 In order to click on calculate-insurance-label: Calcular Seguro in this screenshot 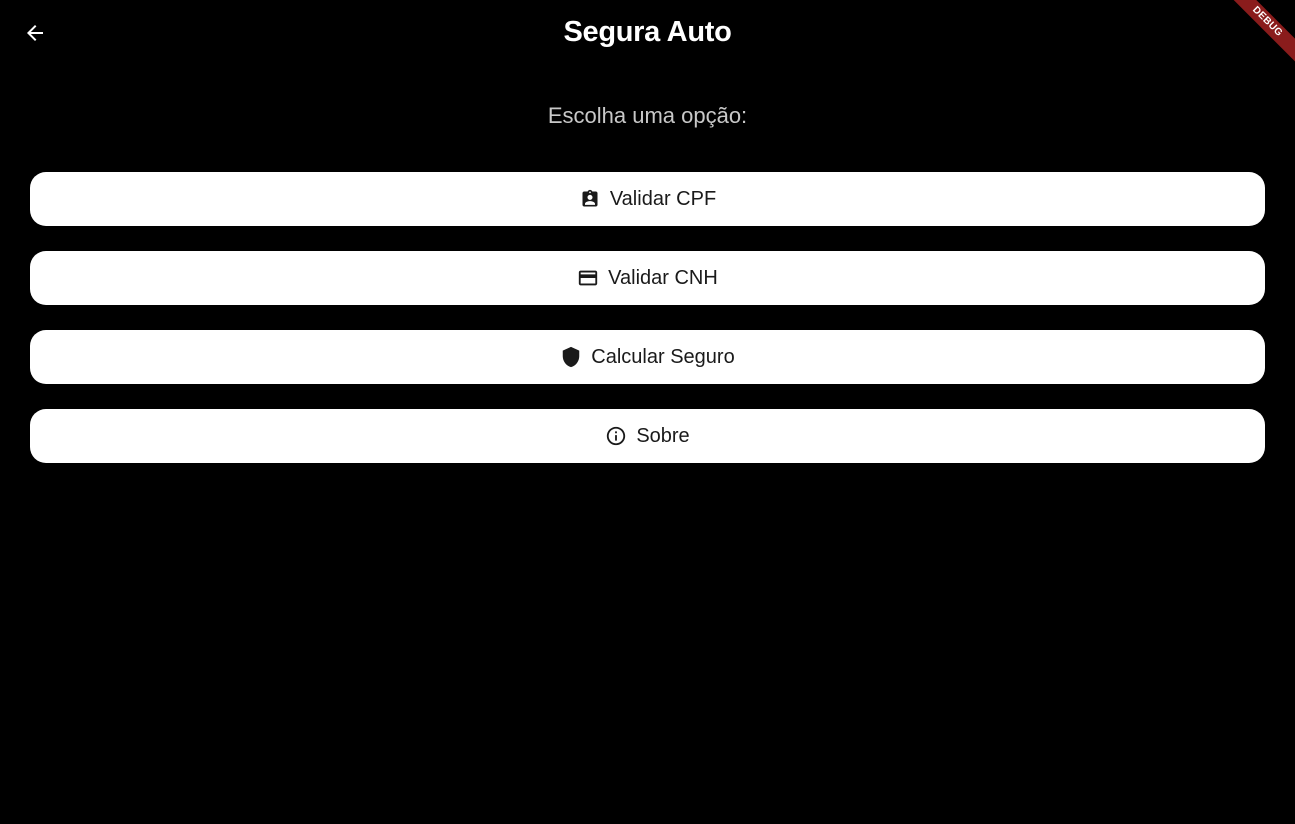, I will do `click(663, 356)`.